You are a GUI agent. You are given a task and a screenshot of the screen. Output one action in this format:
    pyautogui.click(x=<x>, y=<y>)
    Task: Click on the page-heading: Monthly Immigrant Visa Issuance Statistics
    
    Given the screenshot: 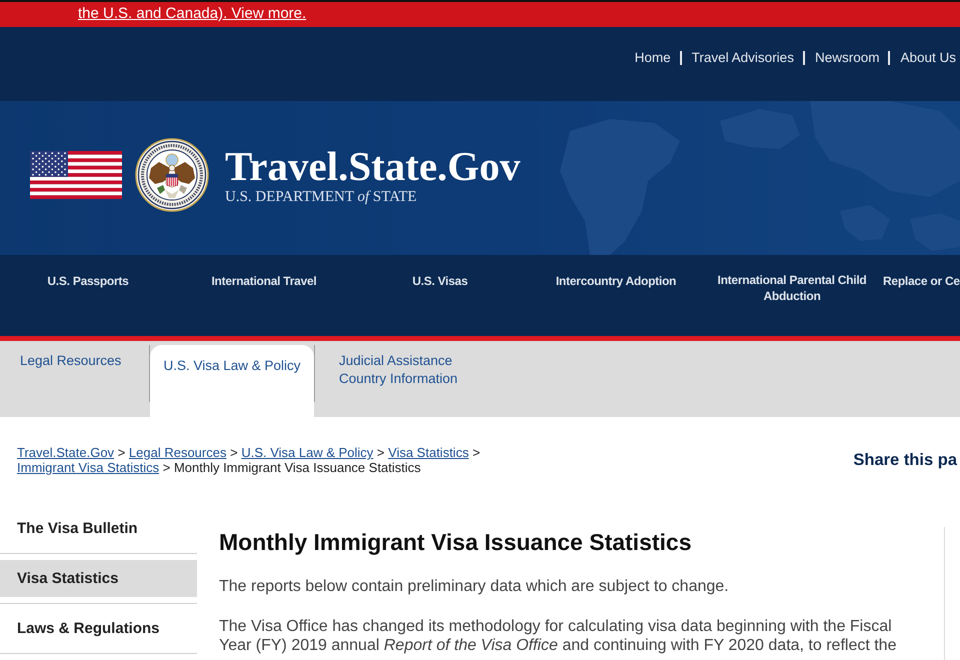 What is the action you would take?
    pyautogui.click(x=455, y=542)
    